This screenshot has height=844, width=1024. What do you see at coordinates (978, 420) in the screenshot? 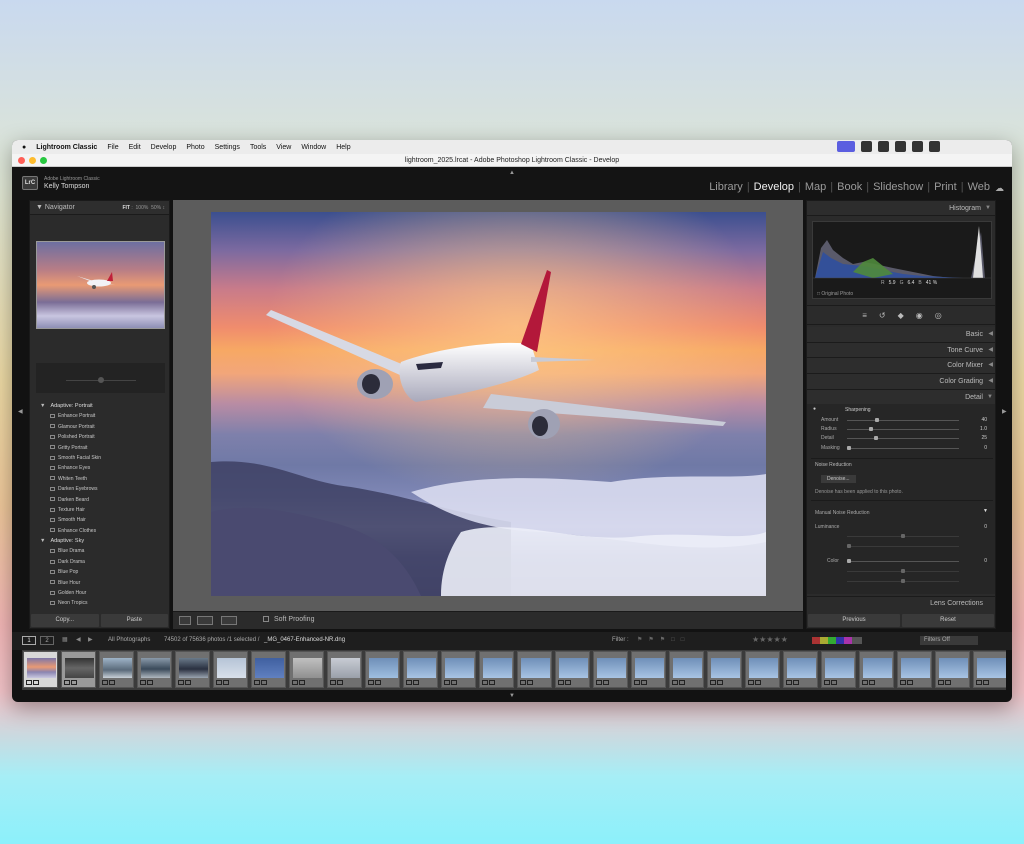
I see `amount-value: 40` at bounding box center [978, 420].